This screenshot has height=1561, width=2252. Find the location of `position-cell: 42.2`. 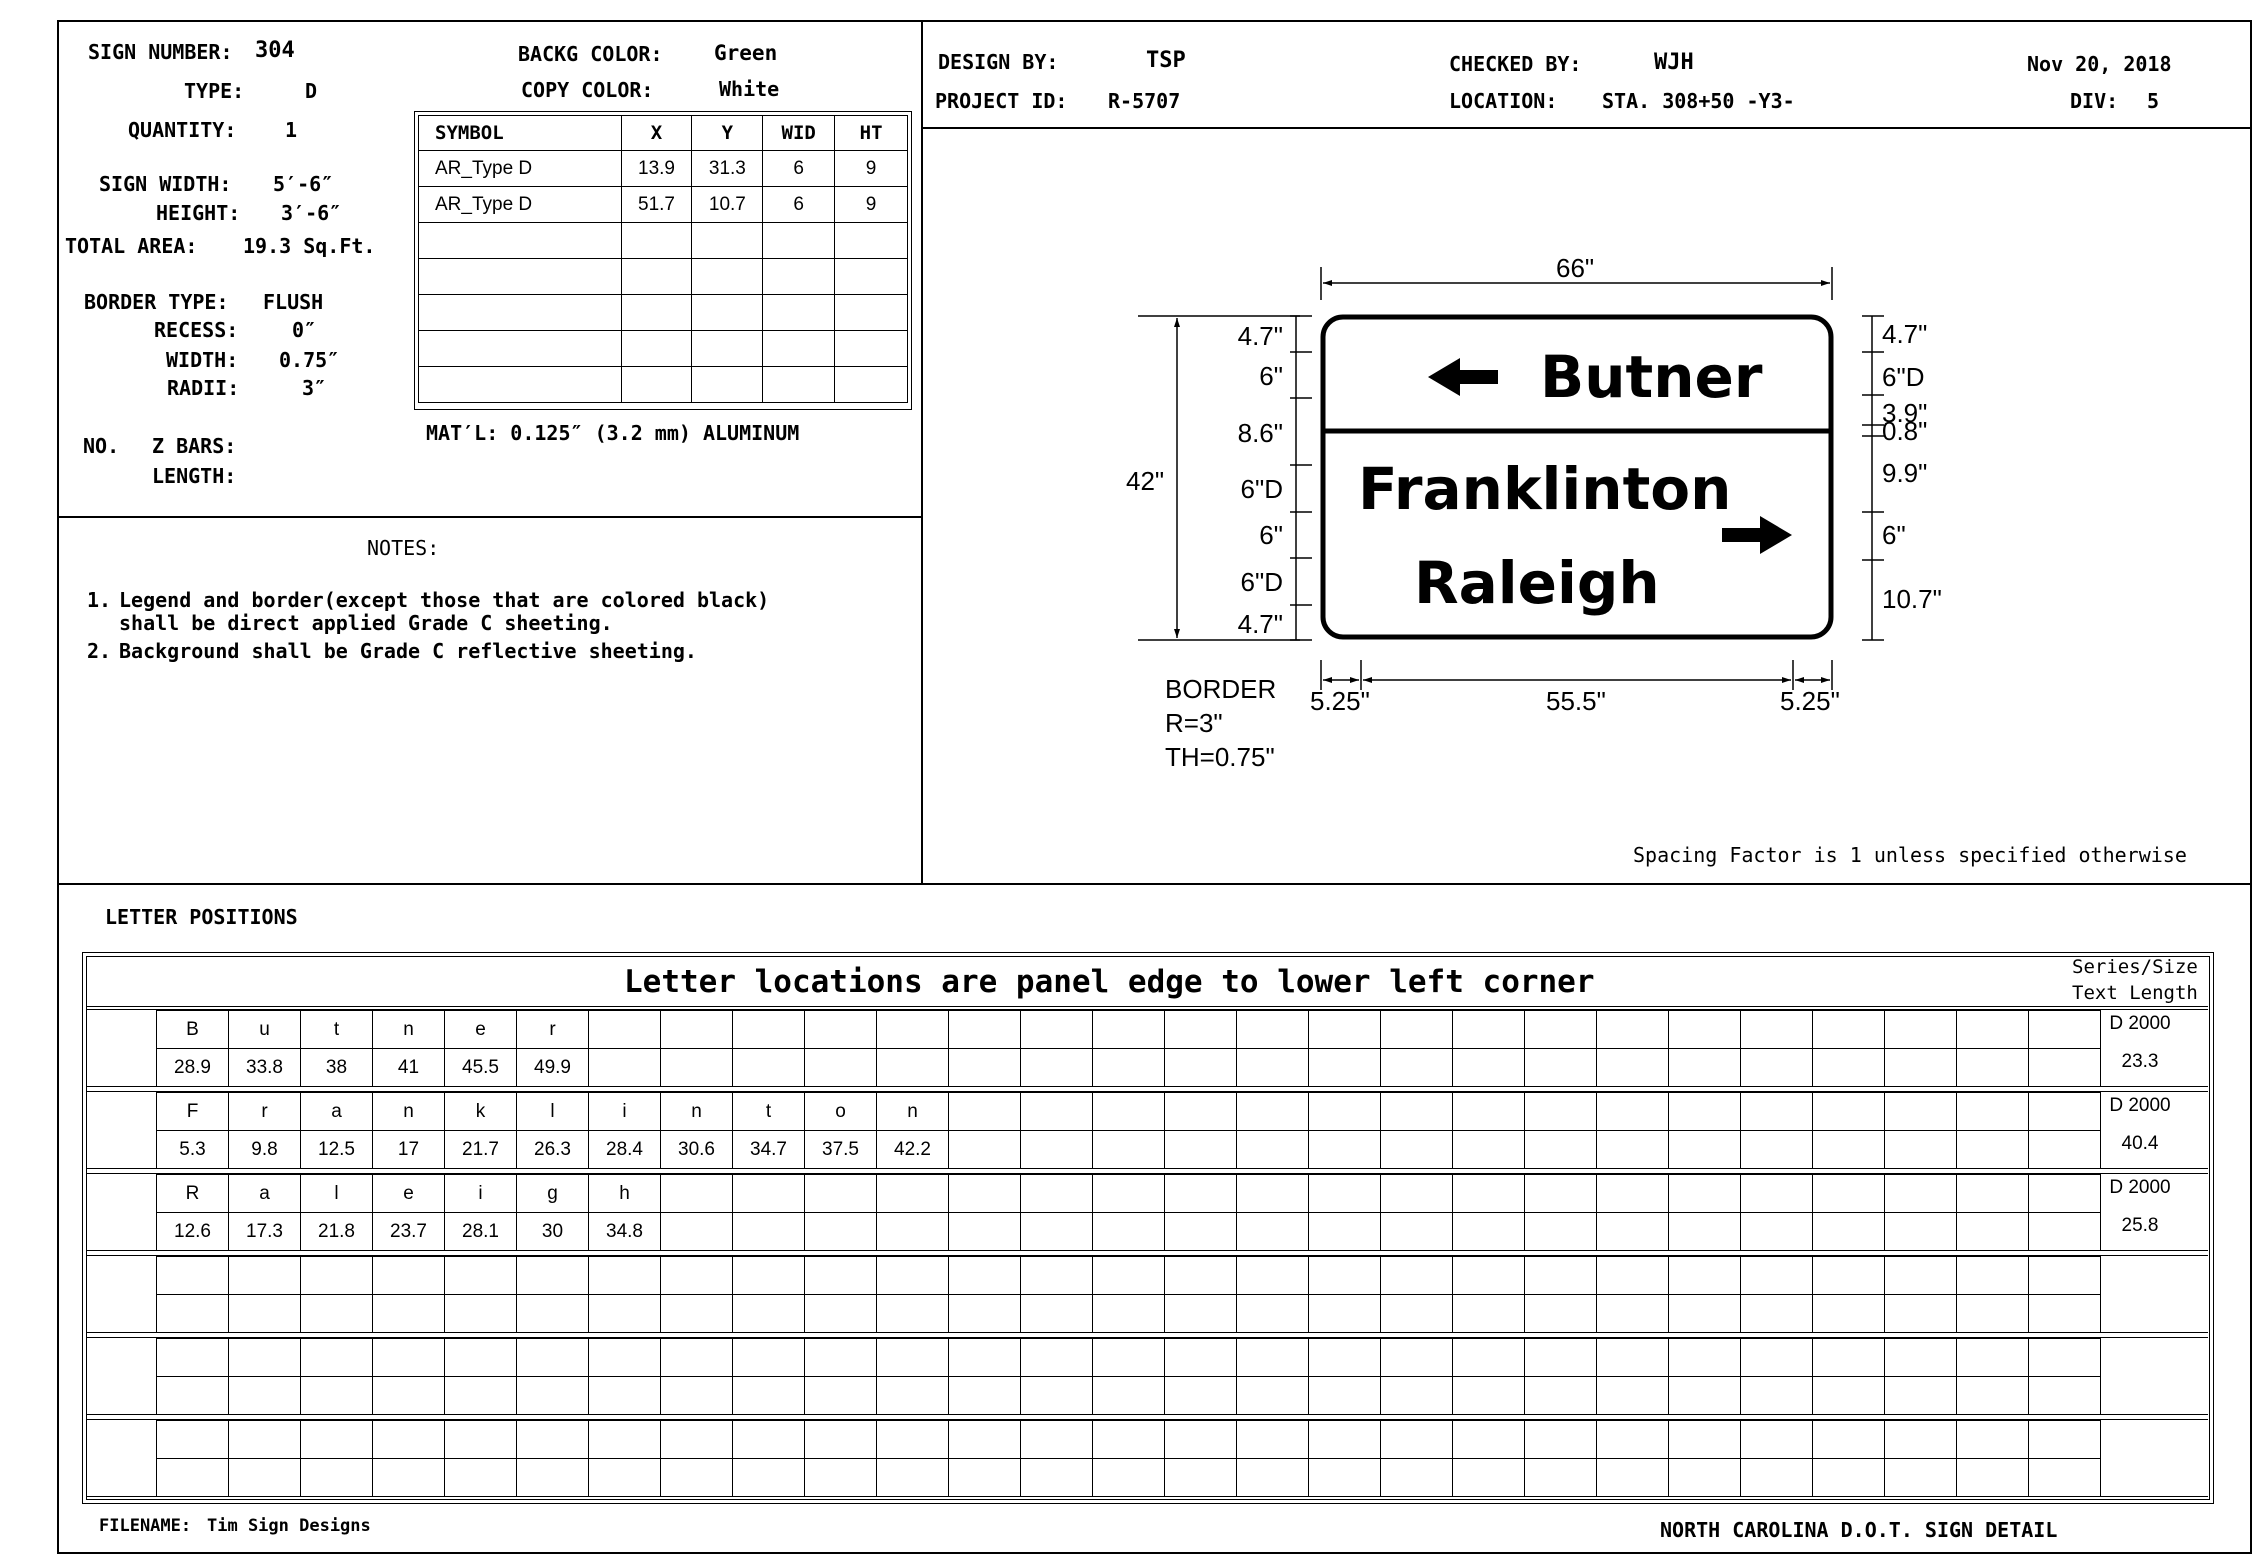

position-cell: 42.2 is located at coordinates (912, 1149).